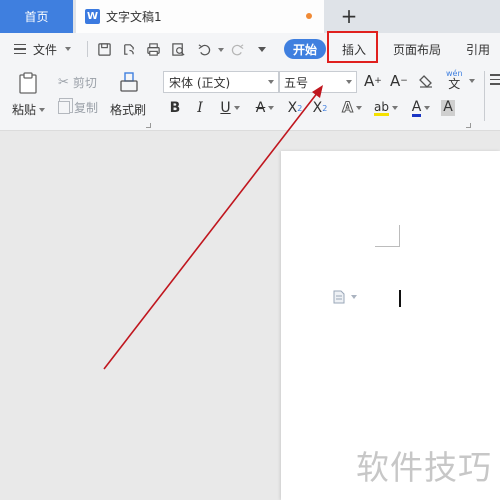 This screenshot has width=500, height=500. What do you see at coordinates (200, 16) in the screenshot?
I see `tab-document: W 文字文稿1` at bounding box center [200, 16].